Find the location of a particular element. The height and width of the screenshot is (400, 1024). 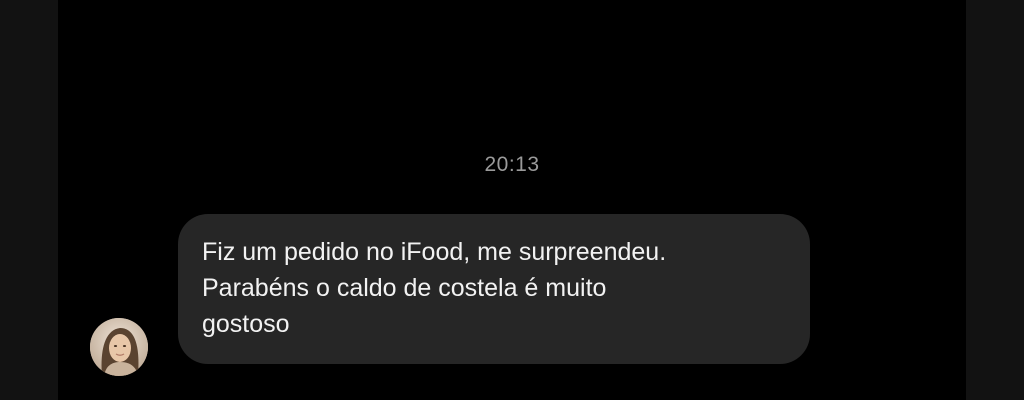

sender-avatar is located at coordinates (119, 347).